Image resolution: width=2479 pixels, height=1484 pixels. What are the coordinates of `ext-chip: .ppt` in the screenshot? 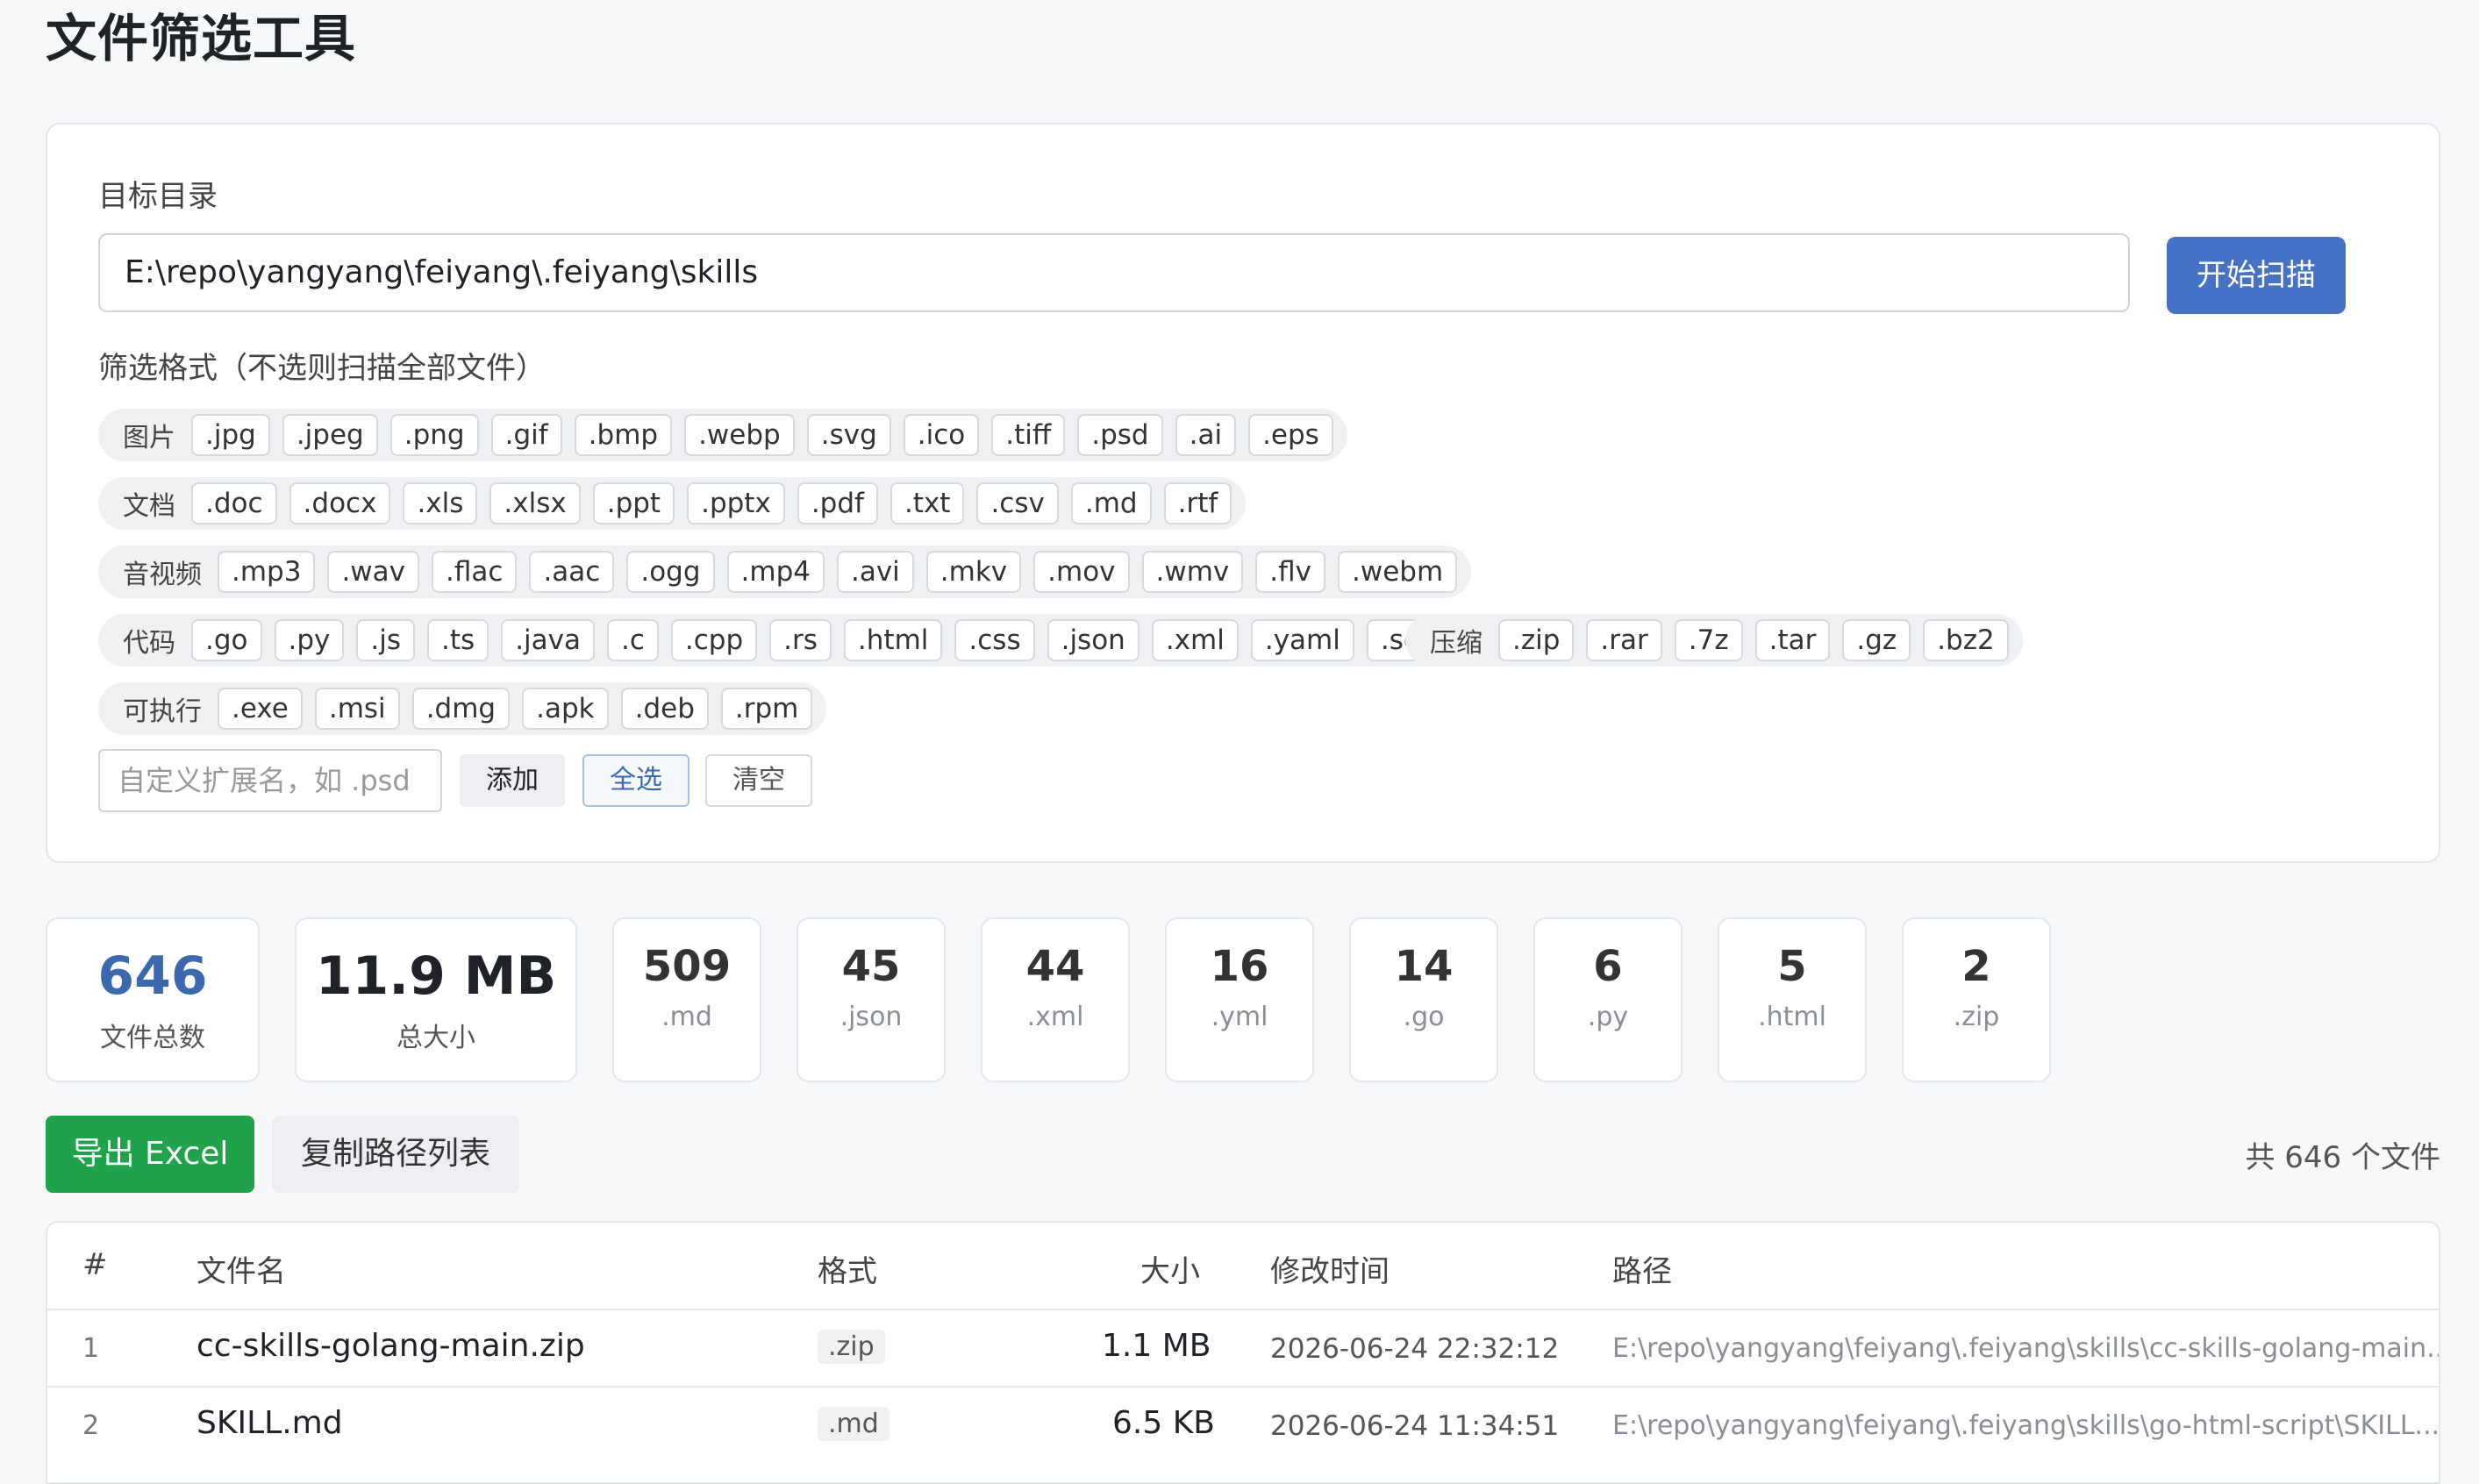 It's located at (633, 503).